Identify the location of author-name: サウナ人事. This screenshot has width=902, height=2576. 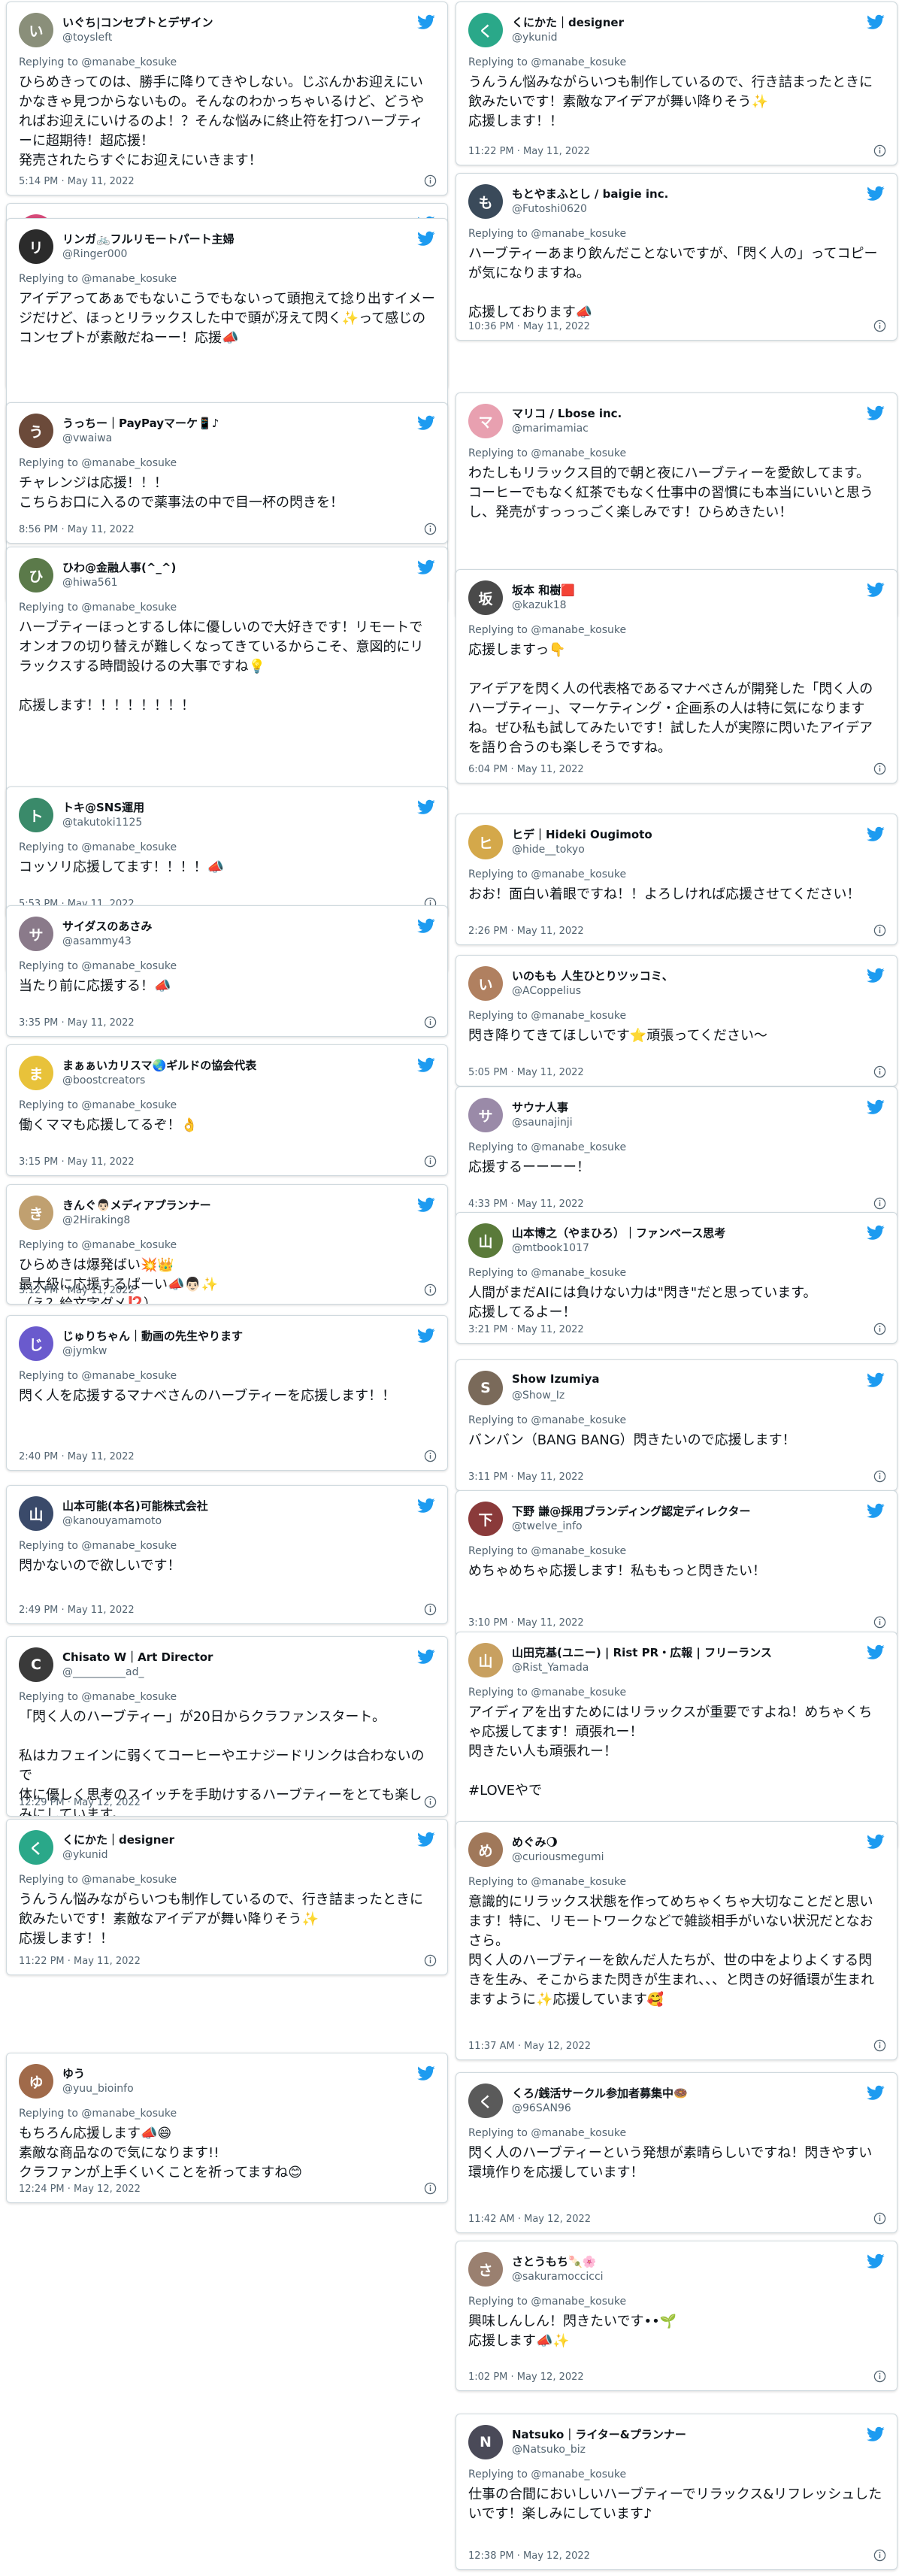
(683, 1107).